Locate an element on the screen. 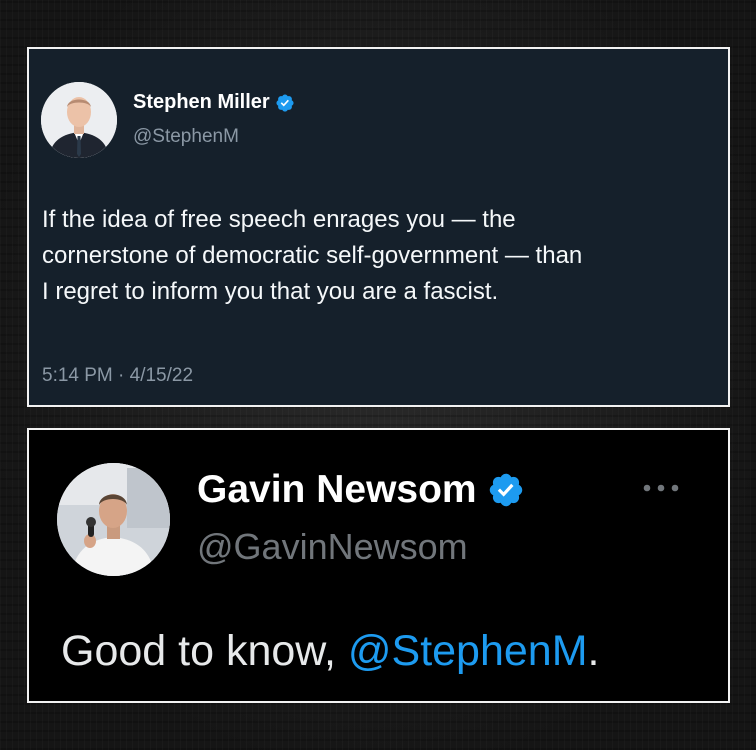  tweet-timestamp: 5:14 PM · 4/15/22 is located at coordinates (117, 376).